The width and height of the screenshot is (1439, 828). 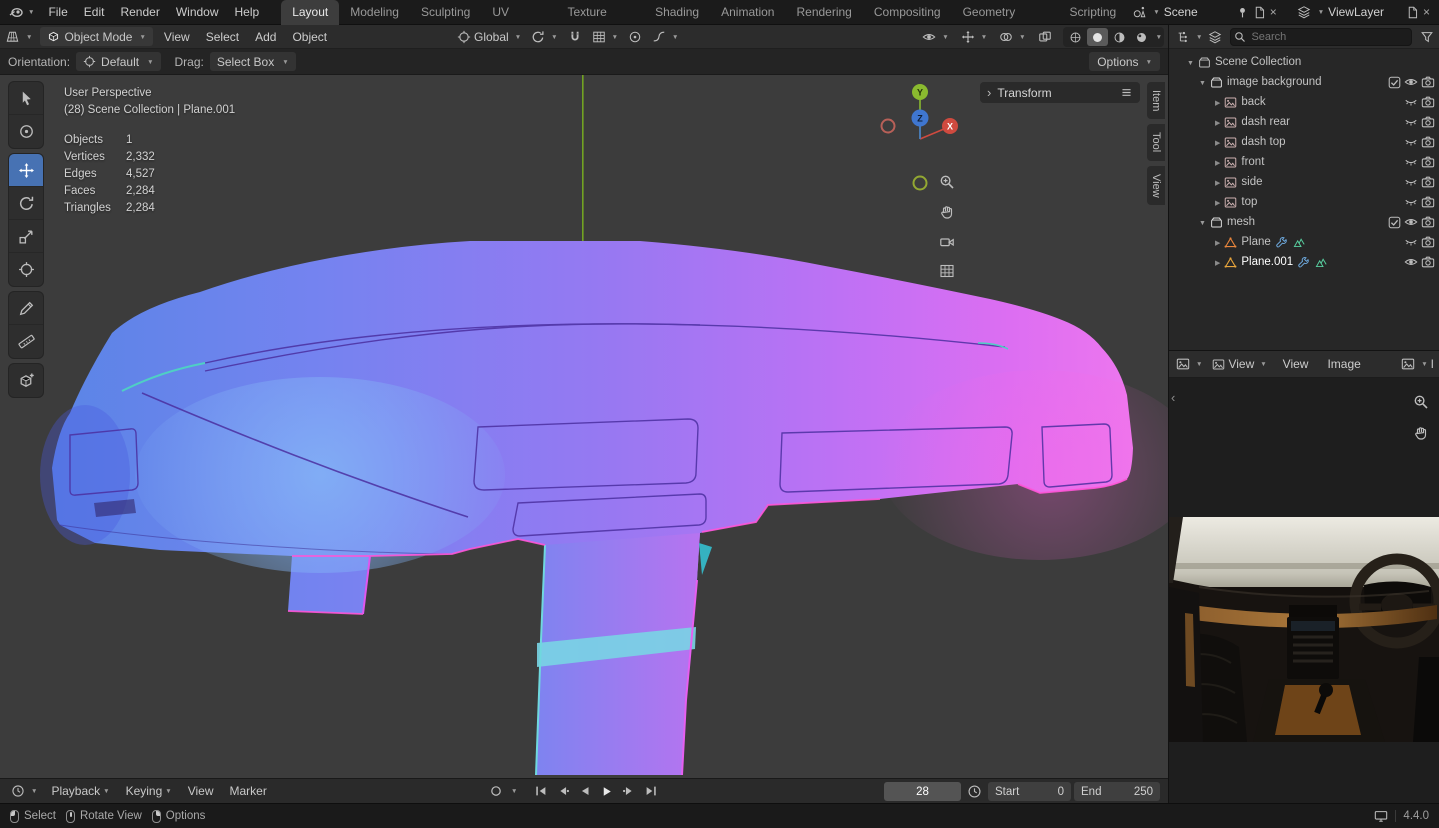 I want to click on workspace-tab-sculpting: Sculpting, so click(x=445, y=12).